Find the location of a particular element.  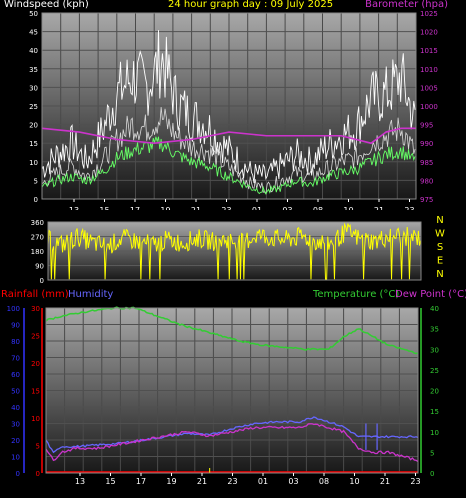

y-tick-label: 270 is located at coordinates (37, 238).